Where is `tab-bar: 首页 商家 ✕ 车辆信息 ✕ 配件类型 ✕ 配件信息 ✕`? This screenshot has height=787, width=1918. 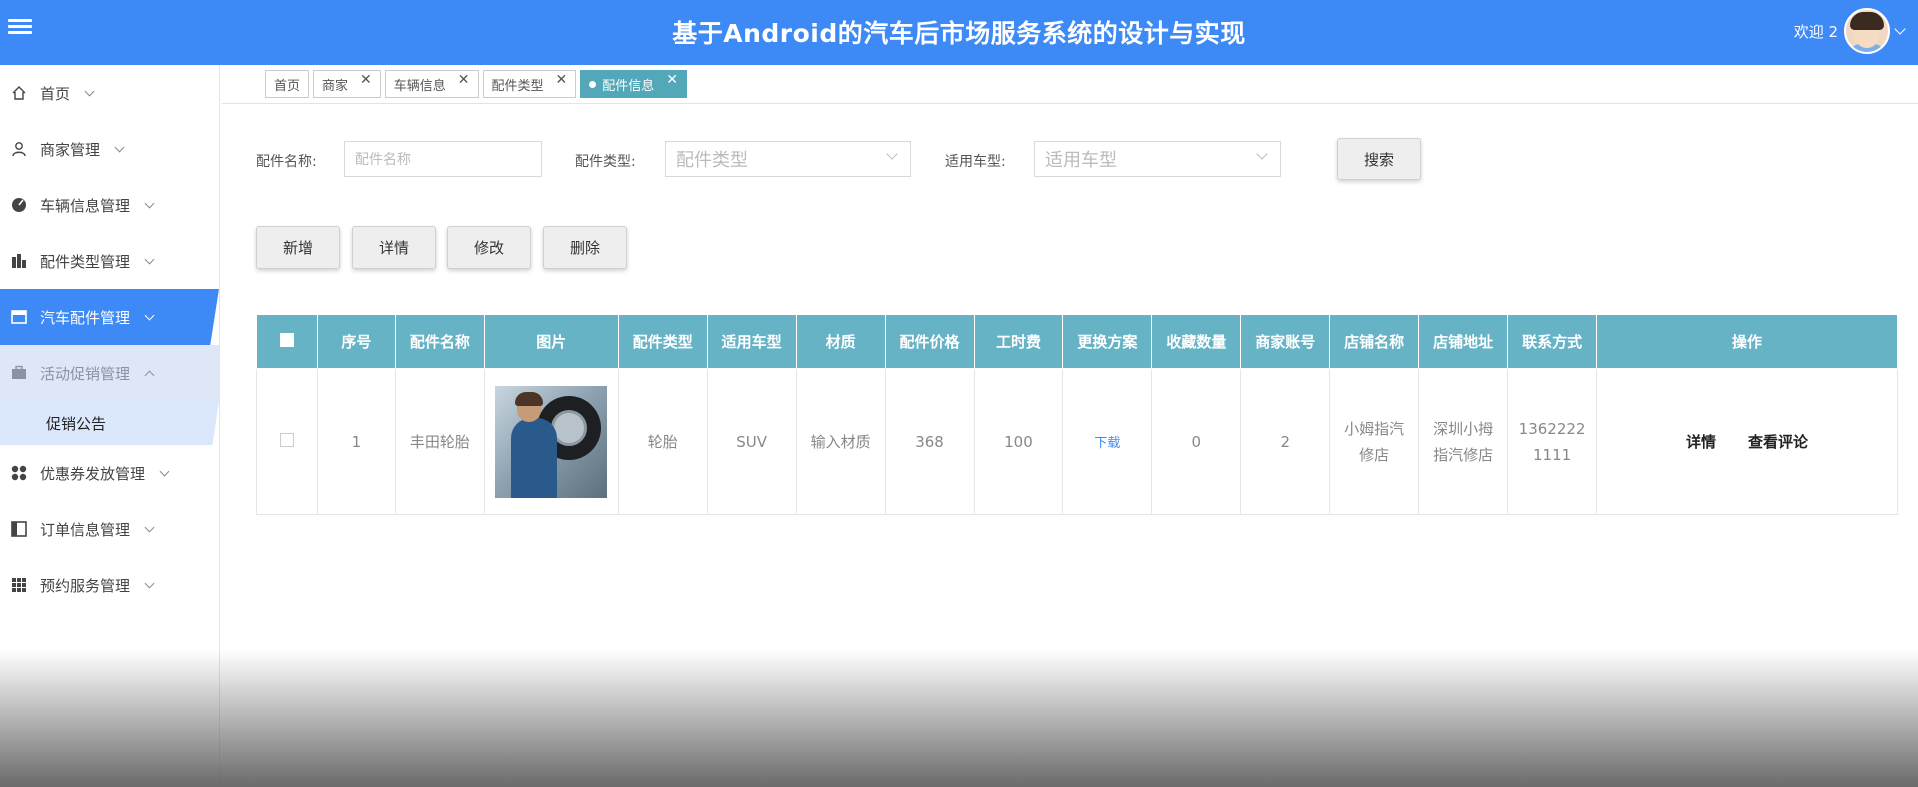 tab-bar: 首页 商家 ✕ 车辆信息 ✕ 配件类型 ✕ 配件信息 ✕ is located at coordinates (476, 84).